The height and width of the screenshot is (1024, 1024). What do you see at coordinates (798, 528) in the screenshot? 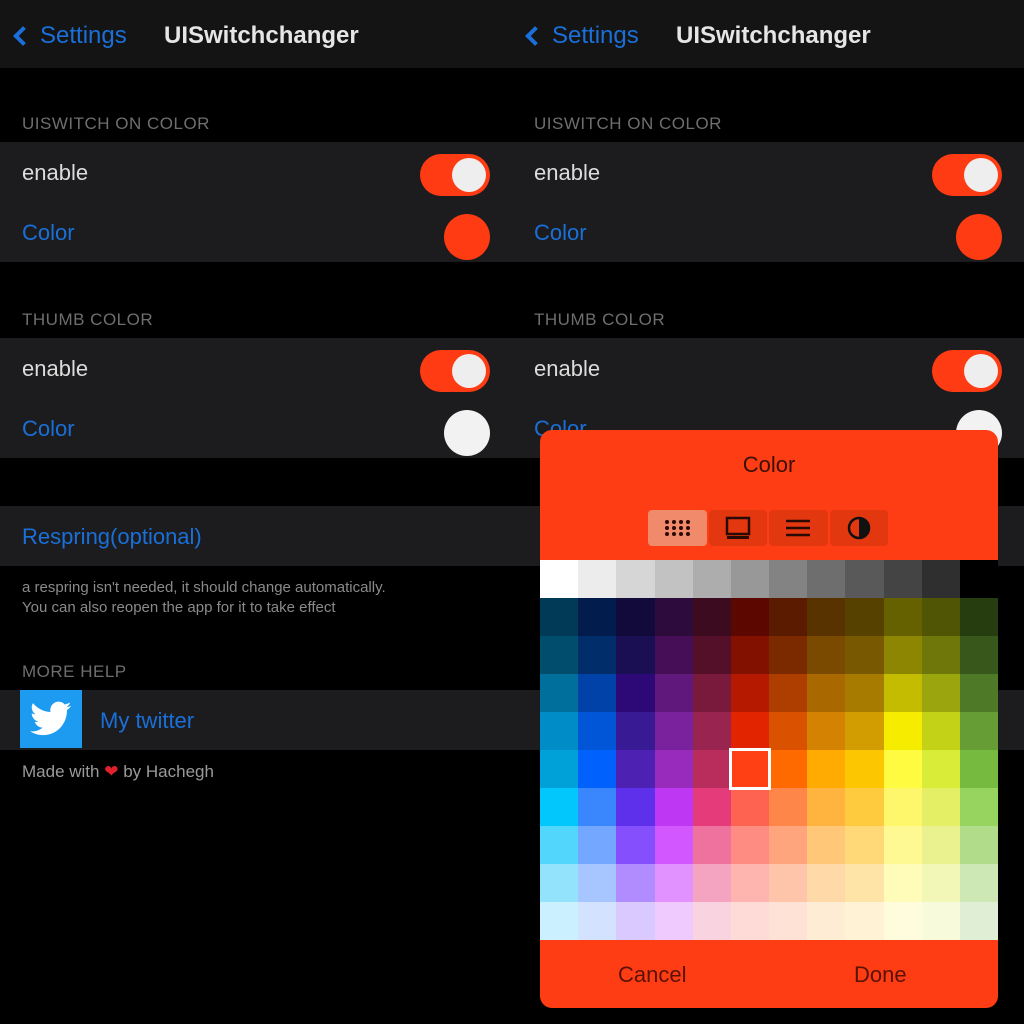
I see `sliders-tab` at bounding box center [798, 528].